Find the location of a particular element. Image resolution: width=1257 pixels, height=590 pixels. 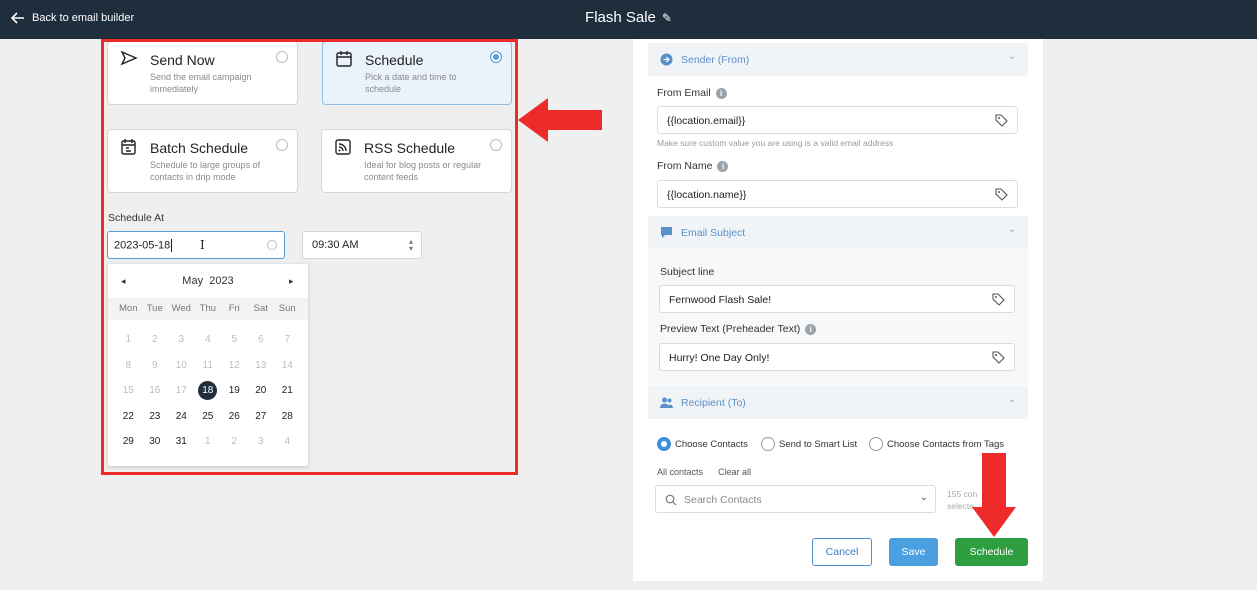

calendar-day: 27 is located at coordinates (261, 420).